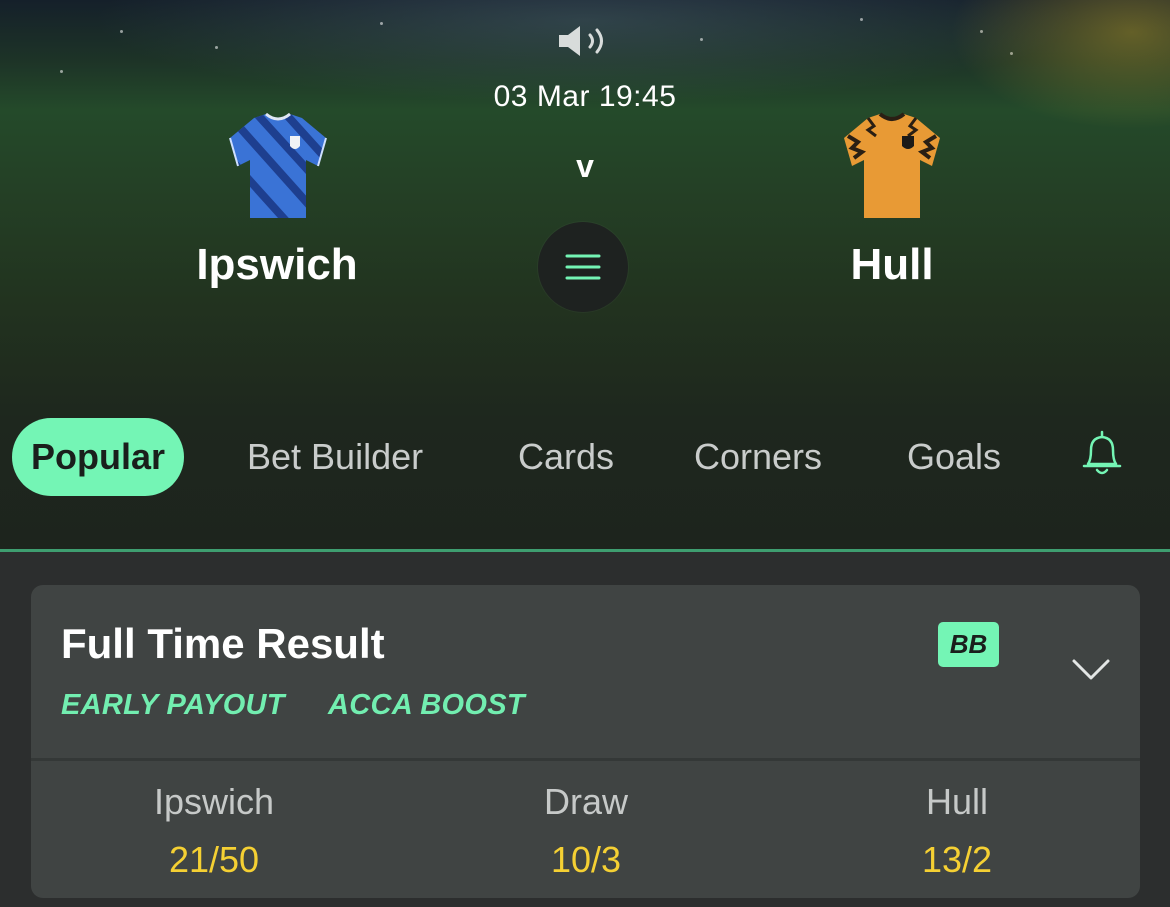 The image size is (1170, 907). What do you see at coordinates (223, 643) in the screenshot?
I see `market-title: Full Time Result` at bounding box center [223, 643].